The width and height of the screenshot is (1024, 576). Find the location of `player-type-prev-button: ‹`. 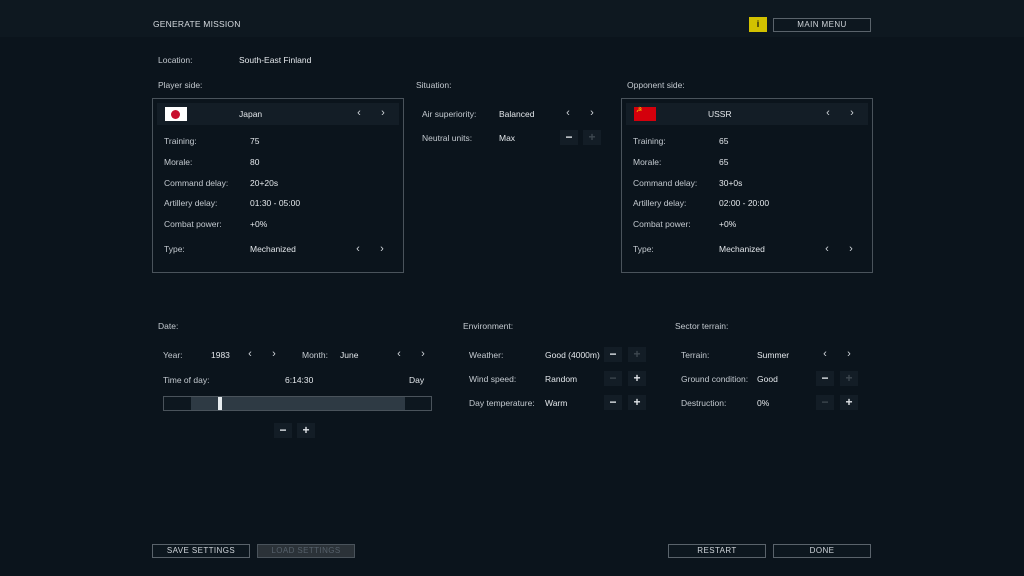

player-type-prev-button: ‹ is located at coordinates (358, 250).